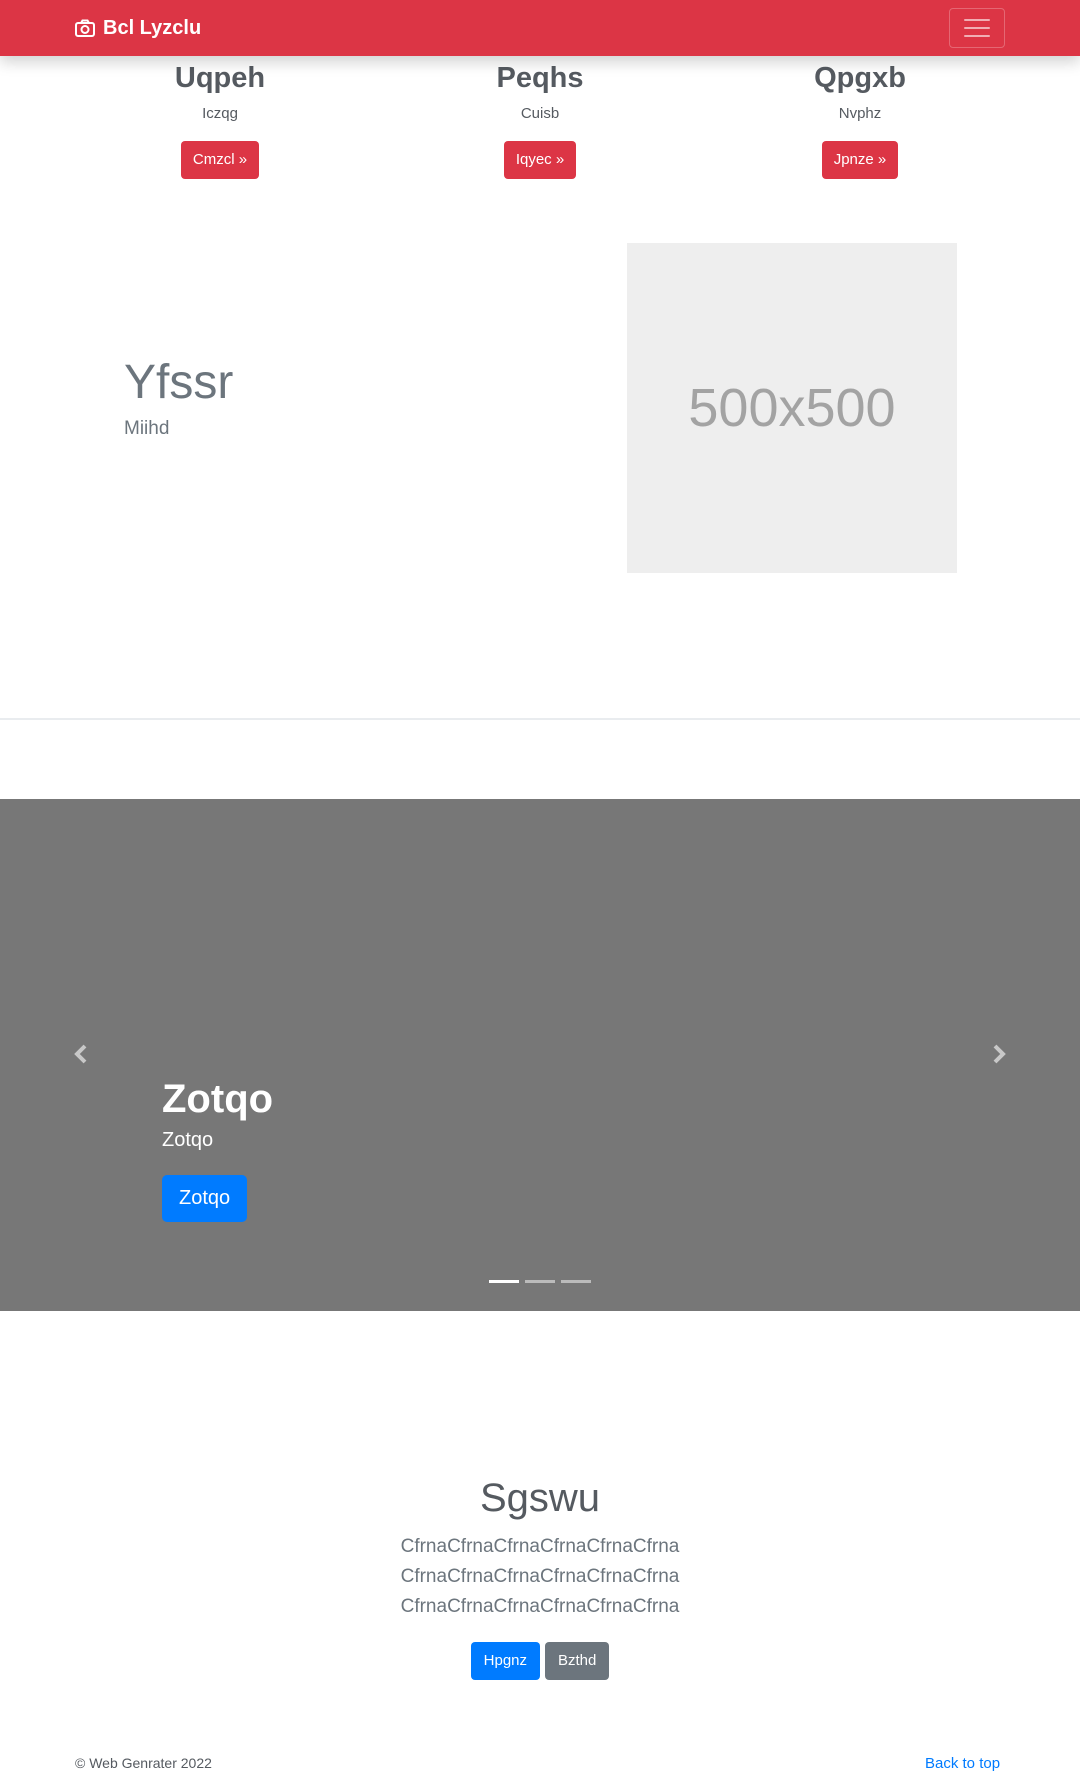 Image resolution: width=1080 pixels, height=1777 pixels. I want to click on carousel-caption-text: Zotqo, so click(188, 1140).